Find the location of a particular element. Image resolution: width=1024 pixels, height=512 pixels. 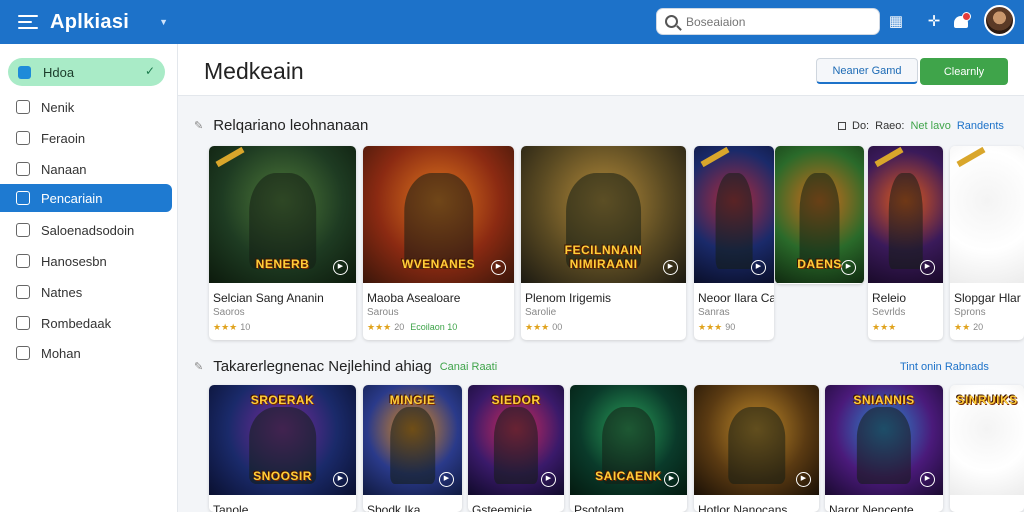

game-title: Plenom Irigemis is located at coordinates (568, 298).